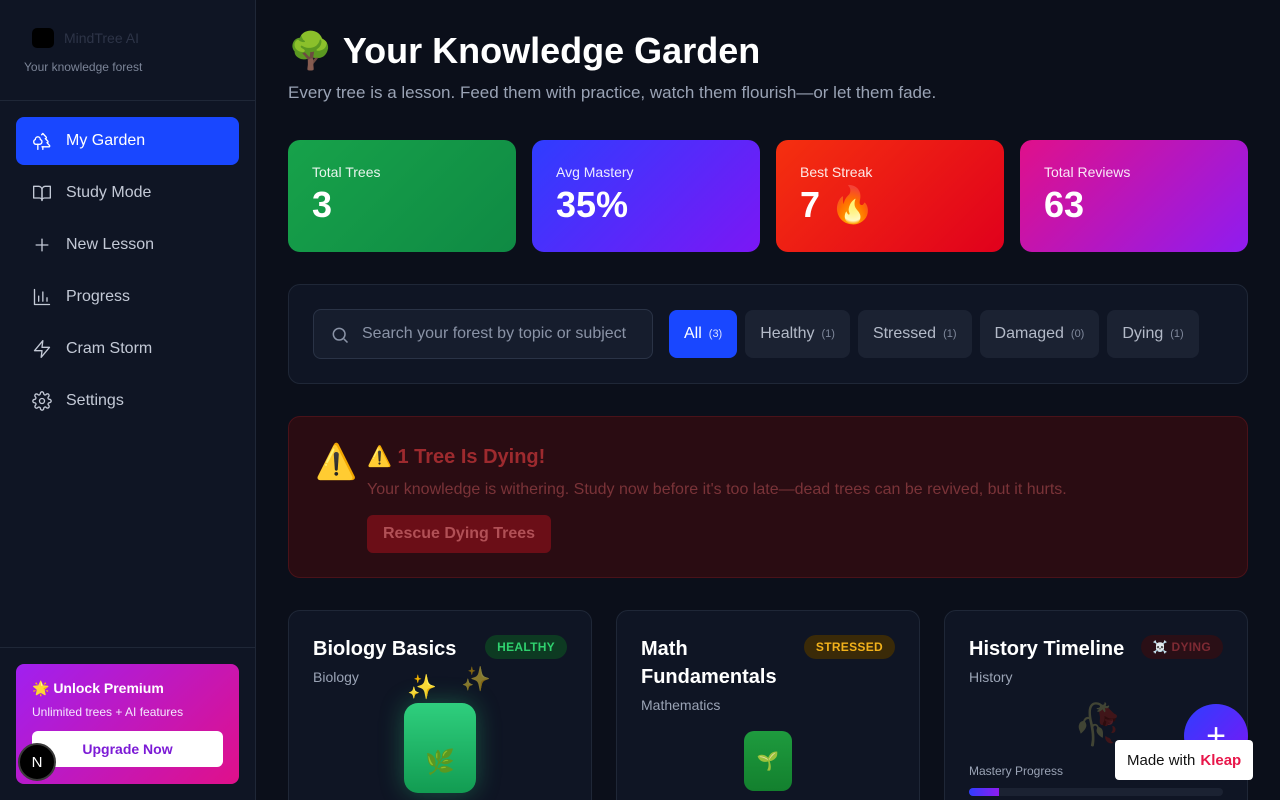  I want to click on rescue-button: Rescue Dying Trees, so click(459, 534).